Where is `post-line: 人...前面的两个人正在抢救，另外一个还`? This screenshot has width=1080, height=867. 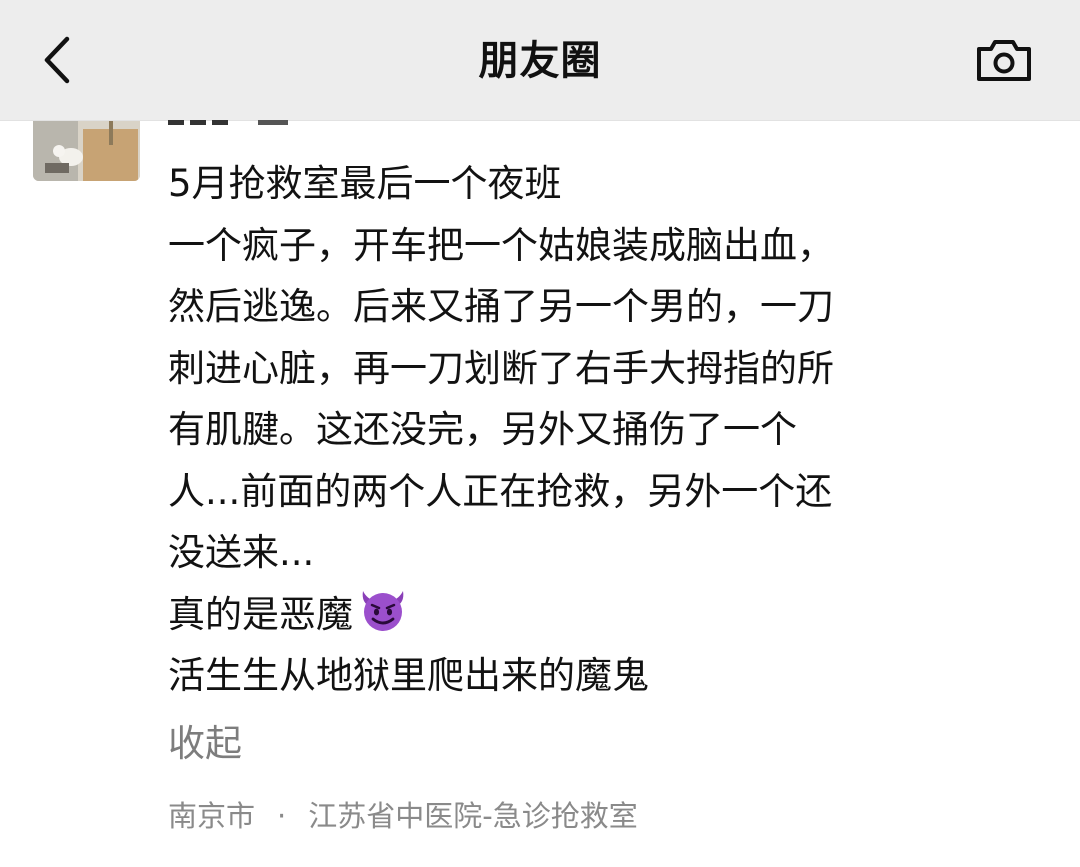
post-line: 人...前面的两个人正在抢救，另外一个还 is located at coordinates (500, 491).